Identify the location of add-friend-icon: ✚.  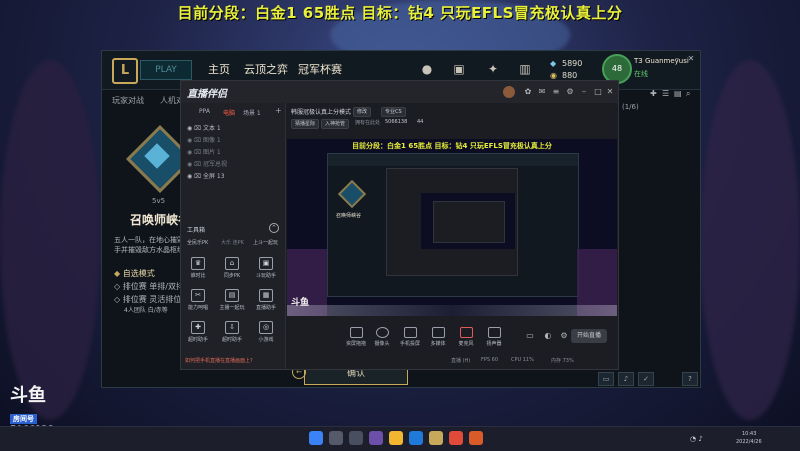
(654, 93).